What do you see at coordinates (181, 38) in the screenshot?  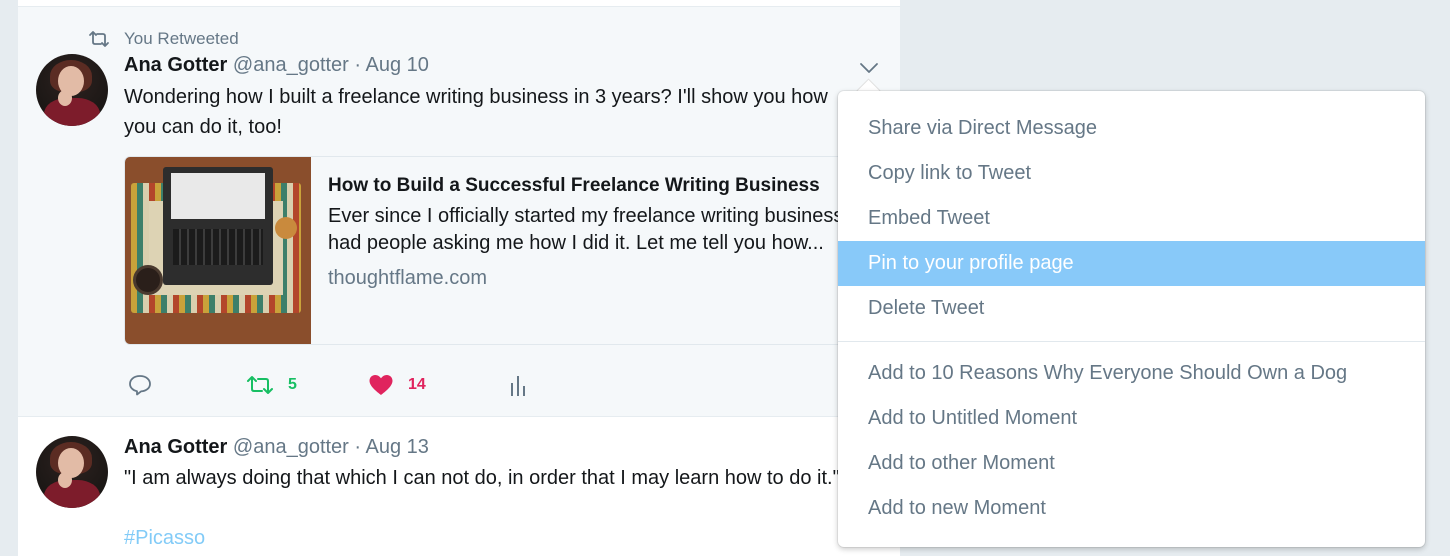 I see `retweet-context-label: You Retweeted` at bounding box center [181, 38].